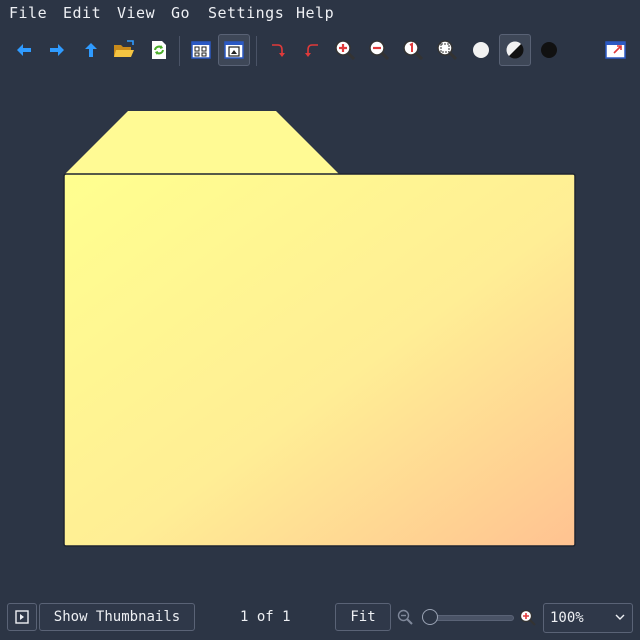 The height and width of the screenshot is (640, 640). Describe the element at coordinates (82, 13) in the screenshot. I see `menu-edit: Edit` at that location.